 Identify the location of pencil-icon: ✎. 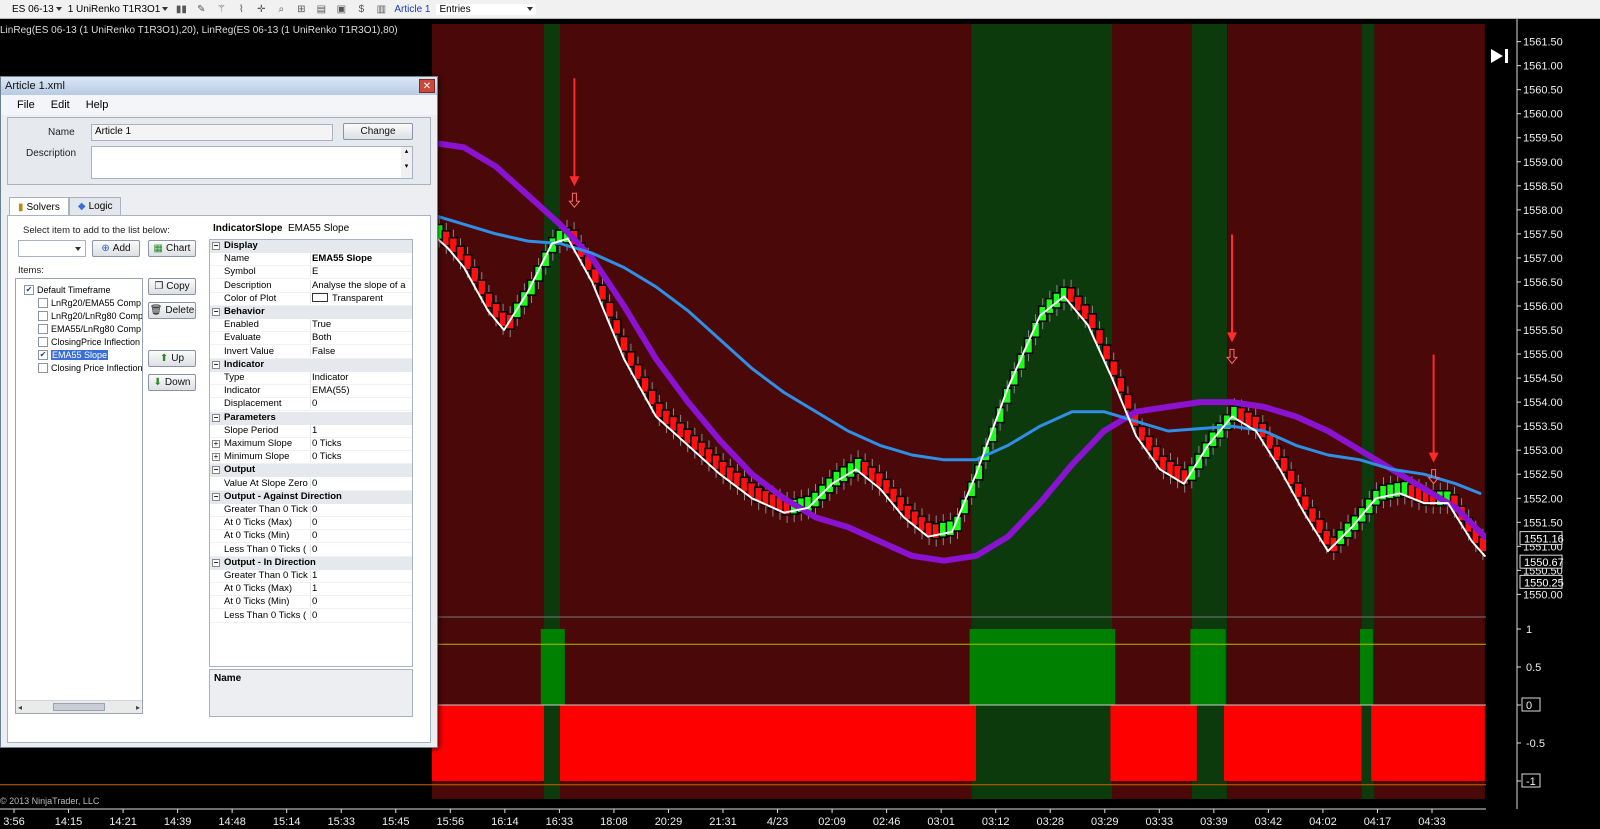
(201, 9).